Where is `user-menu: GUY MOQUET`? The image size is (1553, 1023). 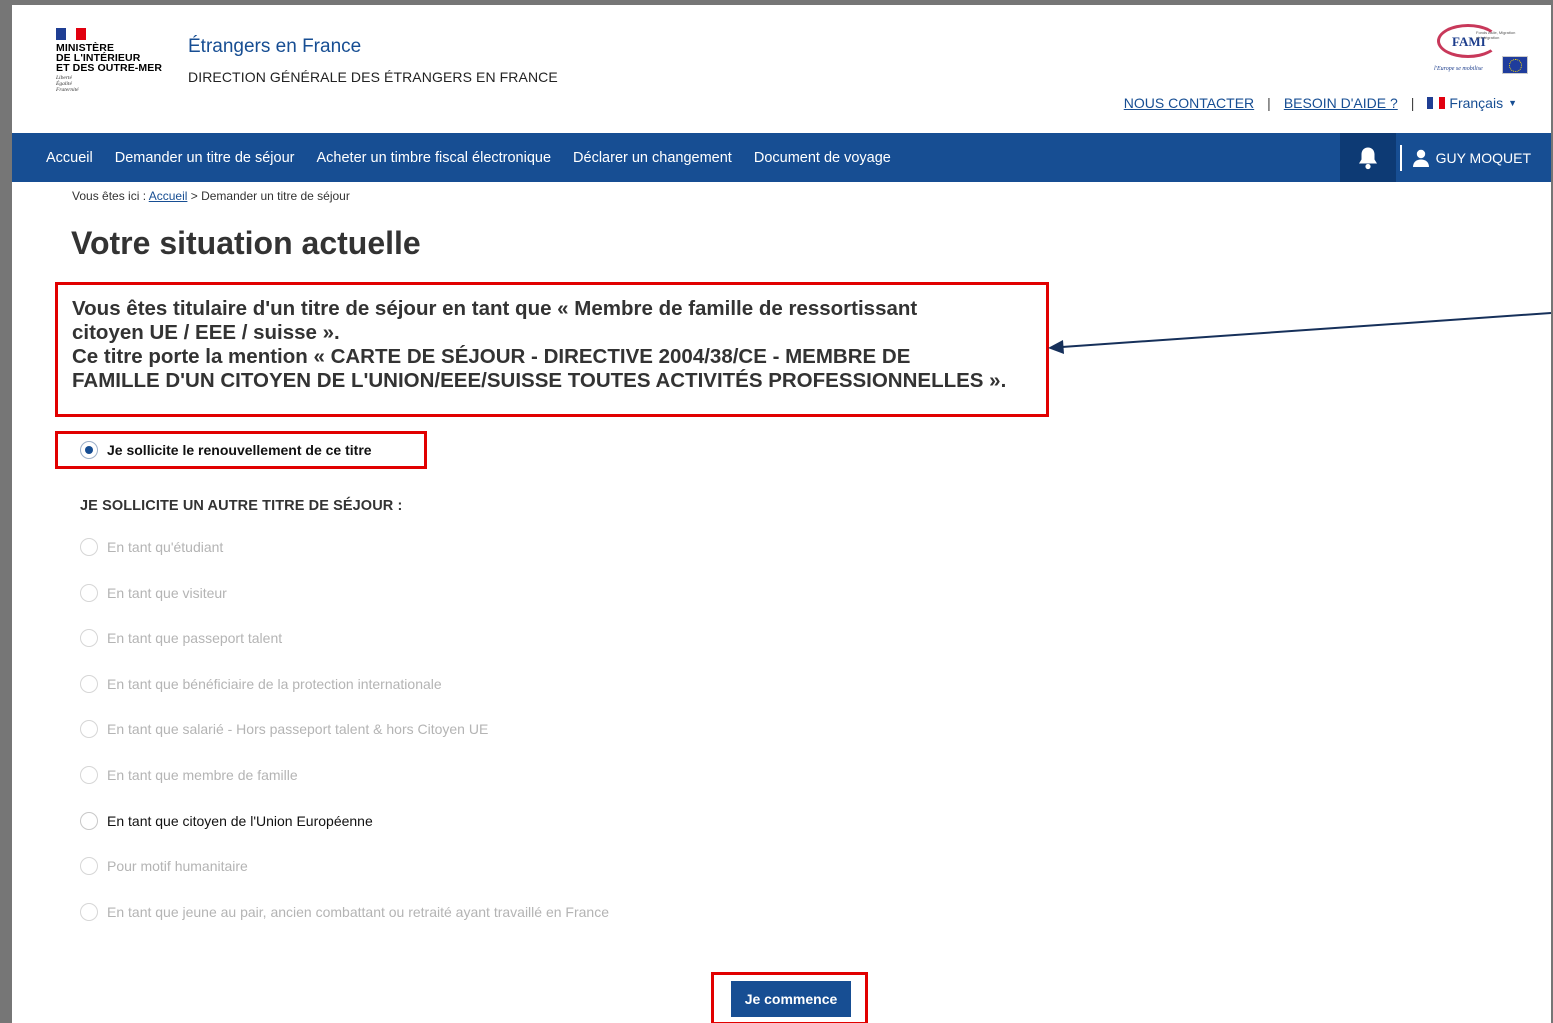
user-menu: GUY MOQUET is located at coordinates (1471, 158).